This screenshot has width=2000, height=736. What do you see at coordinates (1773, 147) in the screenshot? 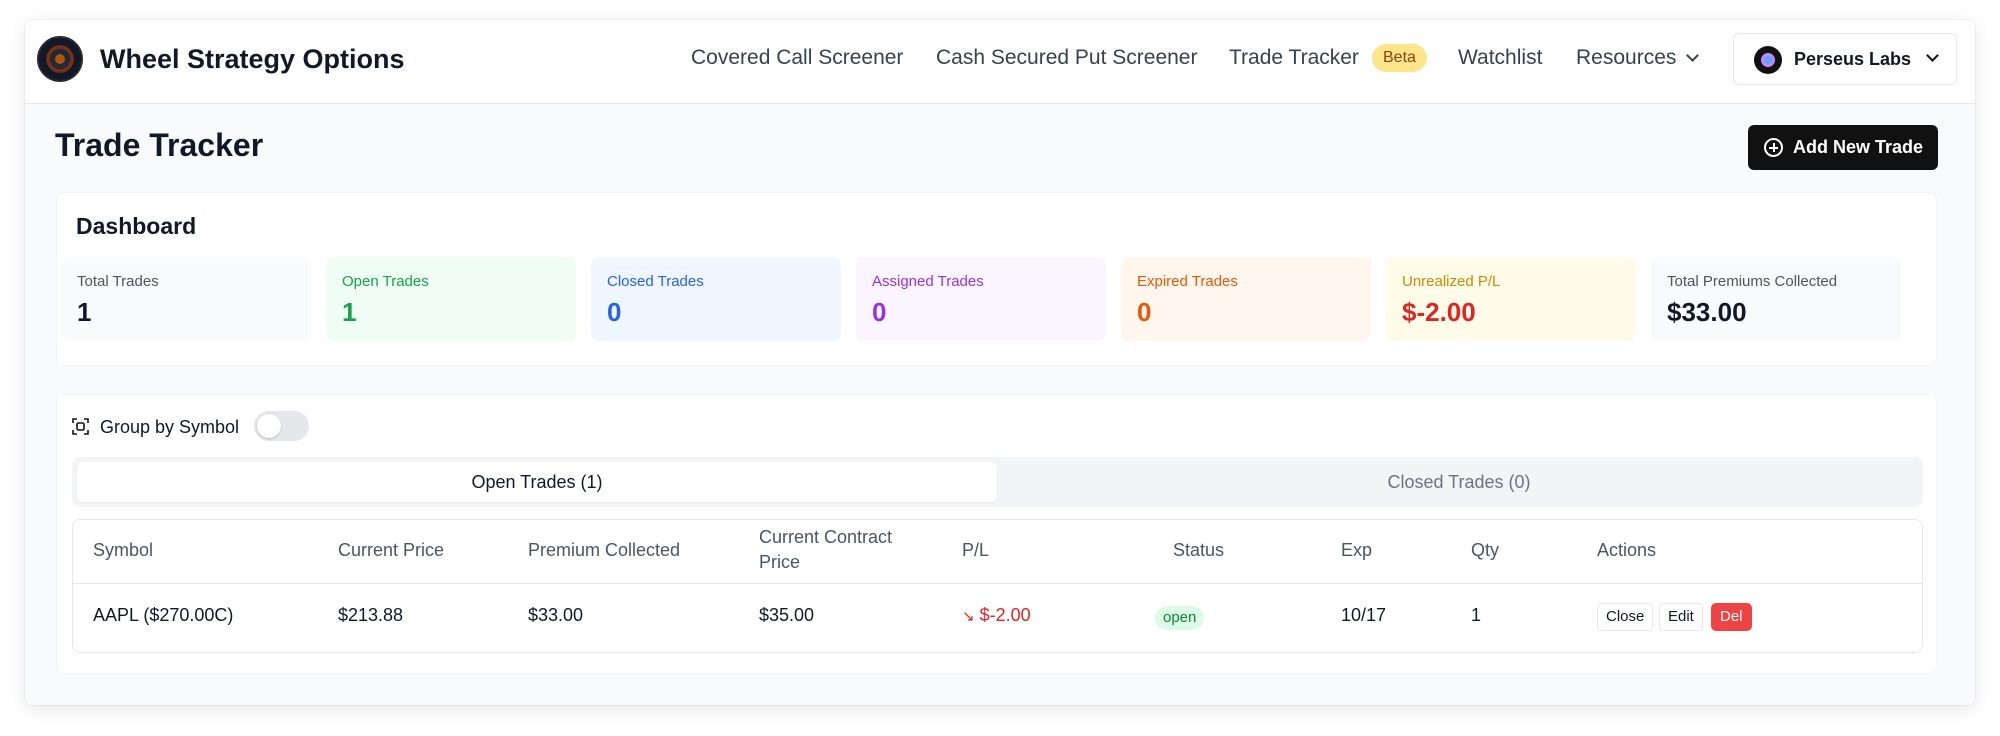
I see `plus-circle-icon` at bounding box center [1773, 147].